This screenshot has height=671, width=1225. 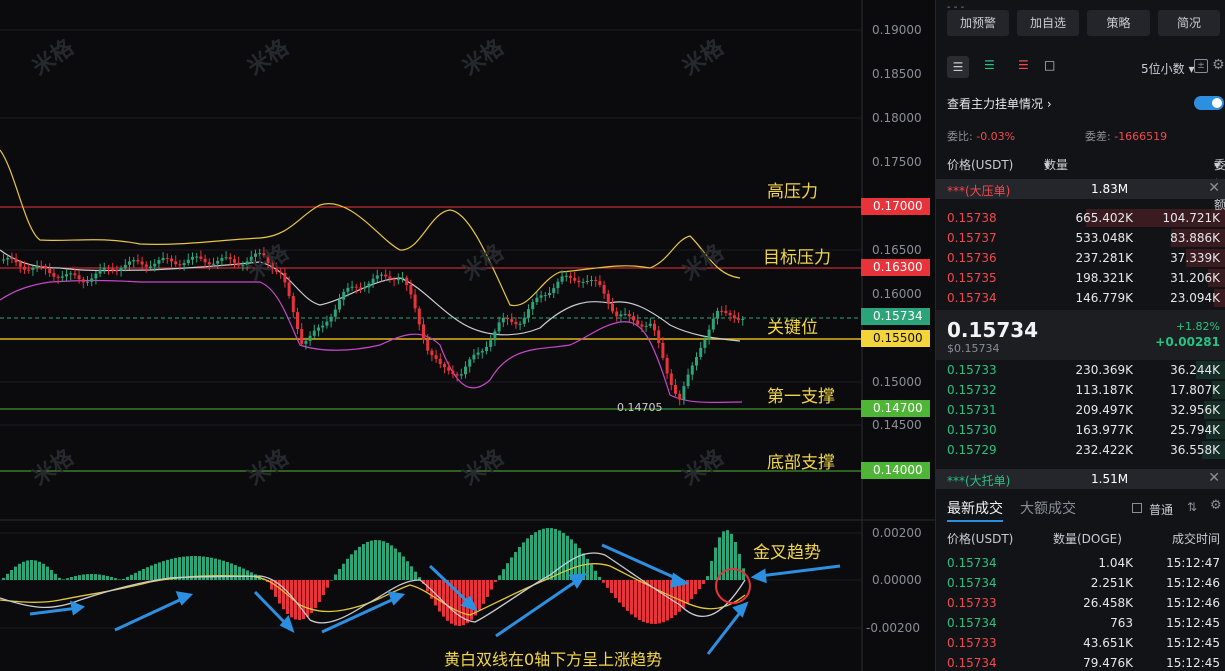 I want to click on orderbook-asks-icon: ☰, so click(x=1023, y=65).